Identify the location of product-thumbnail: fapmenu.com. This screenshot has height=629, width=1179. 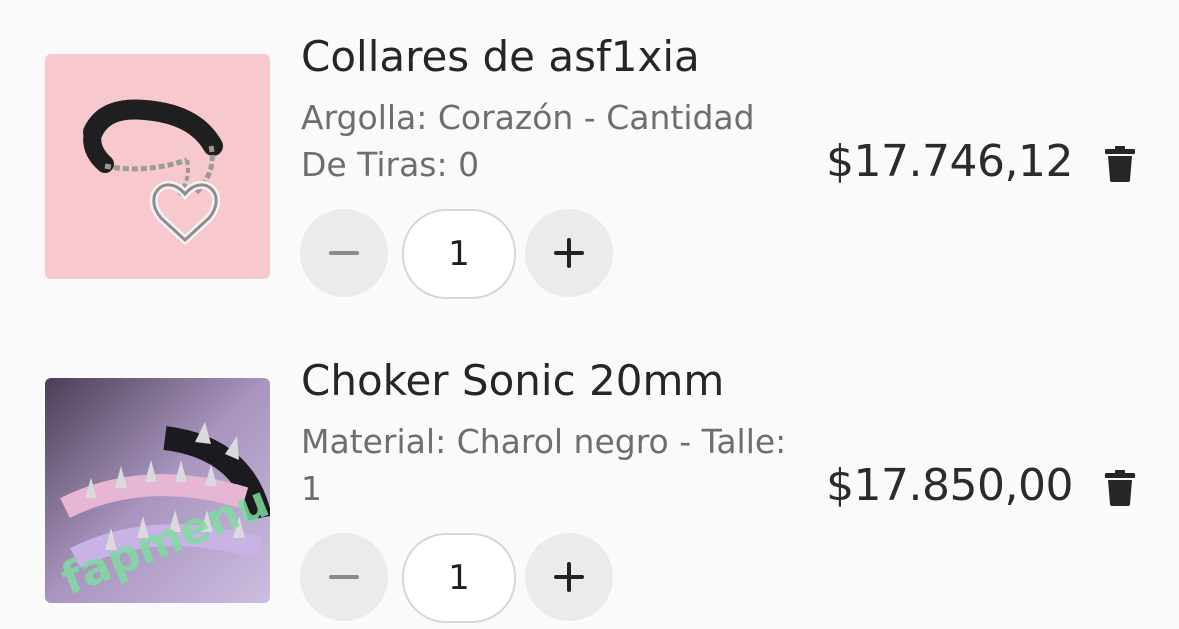
(157, 490).